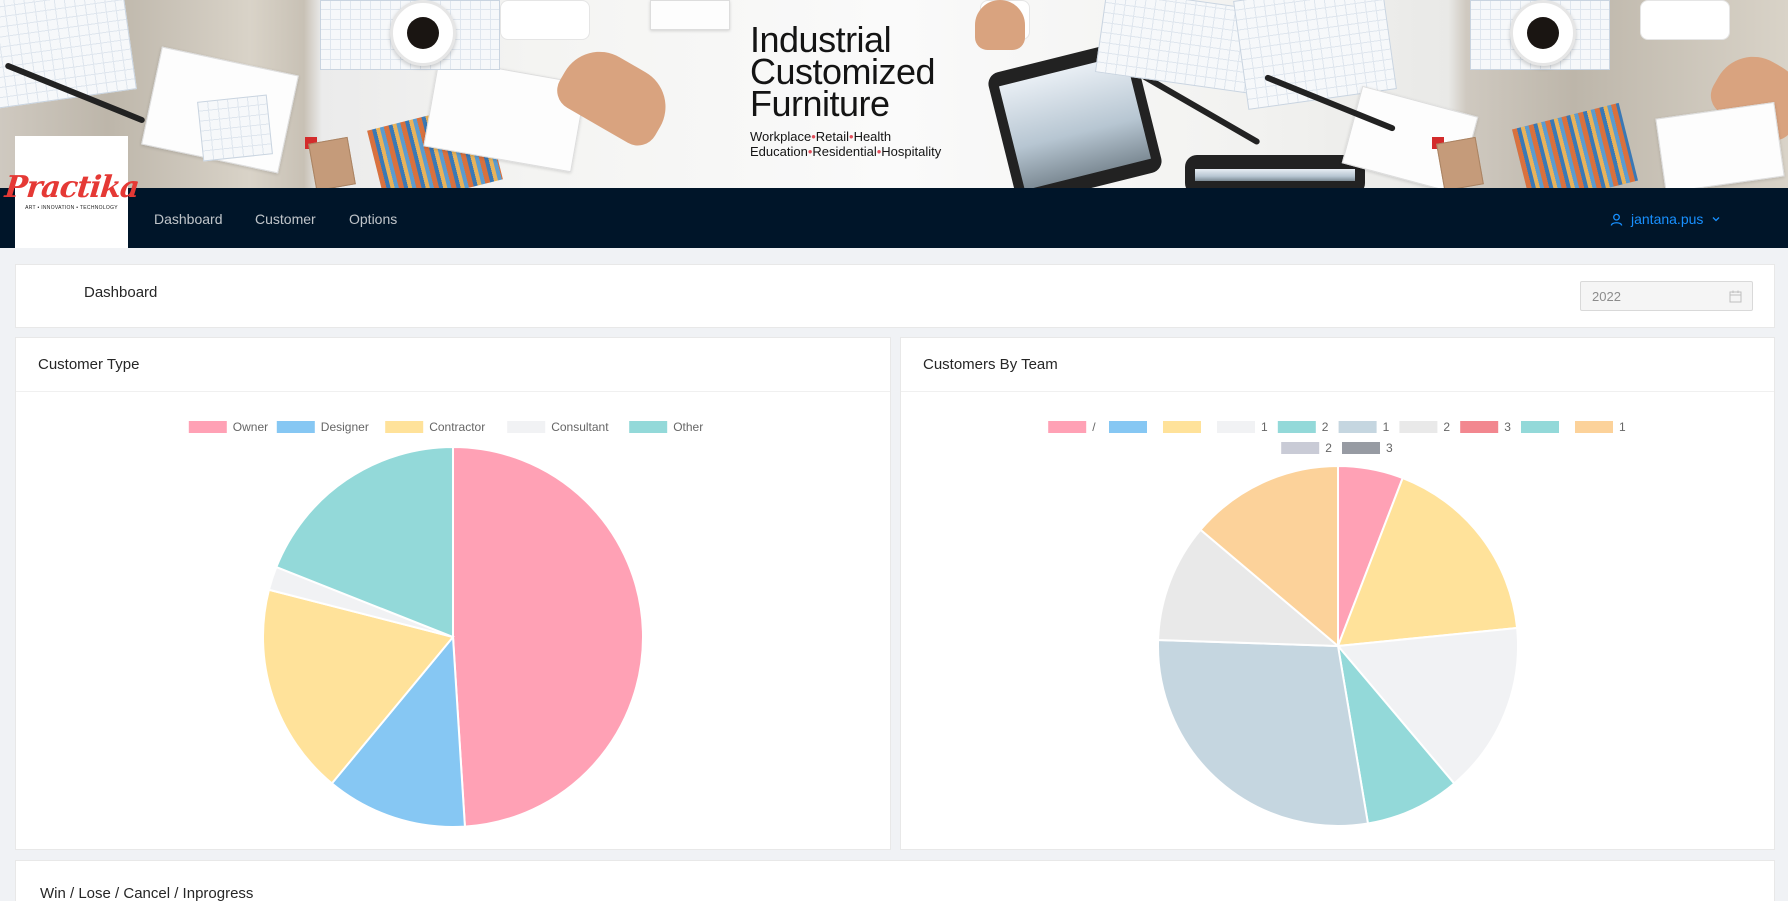 The height and width of the screenshot is (901, 1788). What do you see at coordinates (1337, 623) in the screenshot?
I see `customers-by-team-pie-chart: / 1 2 1 2 3 1 2 3` at bounding box center [1337, 623].